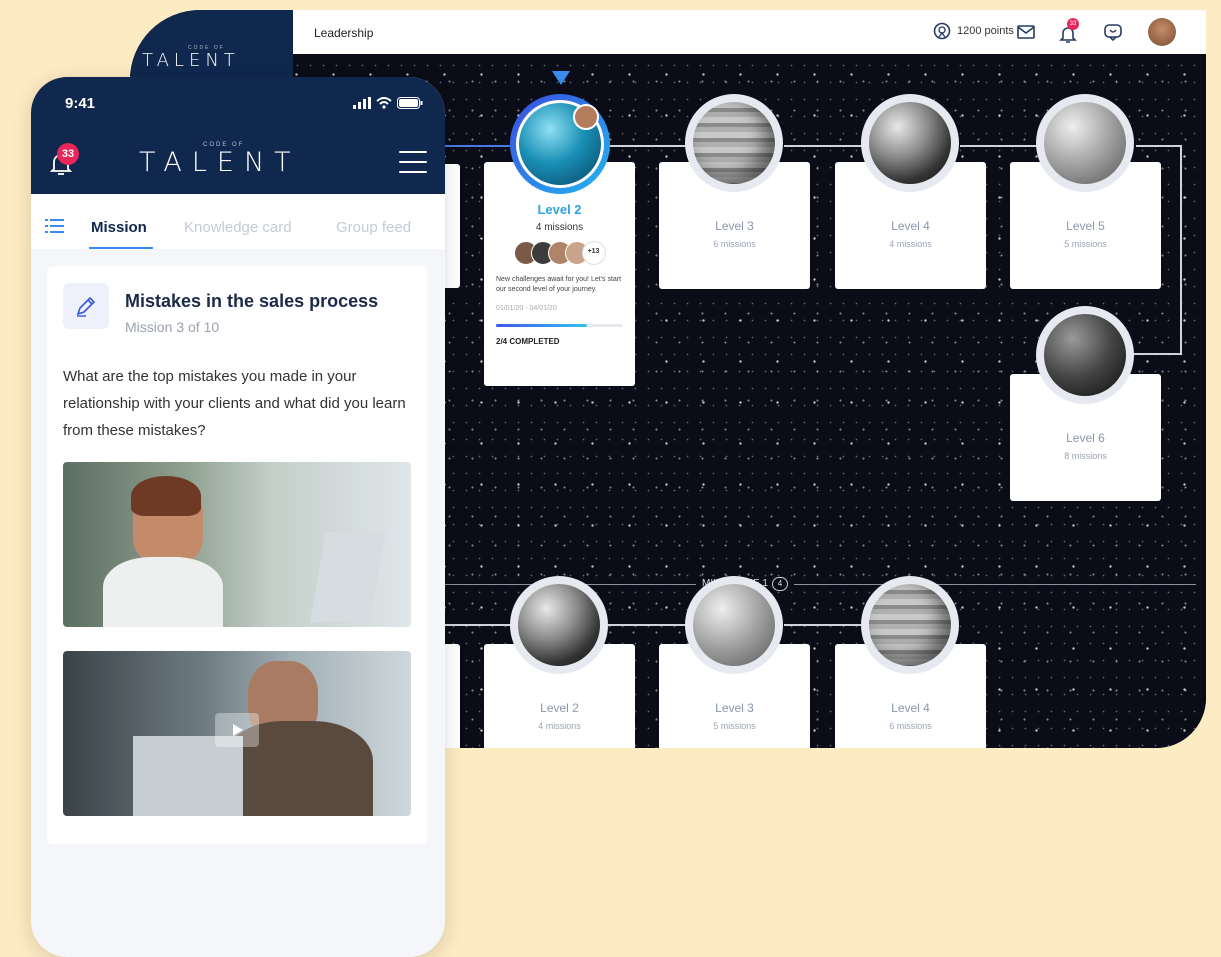 The width and height of the screenshot is (1221, 957). I want to click on mission-progress-label: Mission 3 of 10, so click(172, 327).